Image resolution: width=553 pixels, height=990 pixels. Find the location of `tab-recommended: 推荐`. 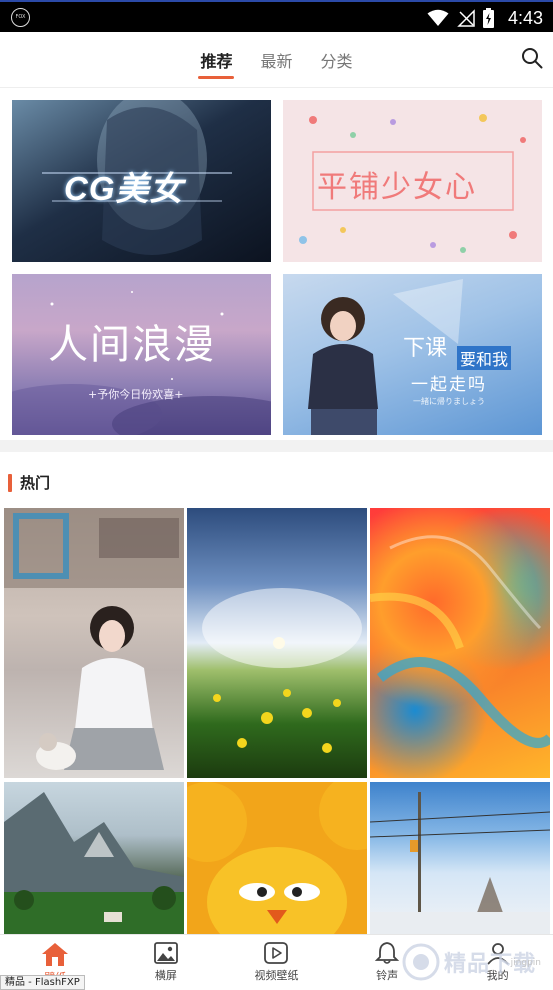

tab-recommended: 推荐 is located at coordinates (216, 63).